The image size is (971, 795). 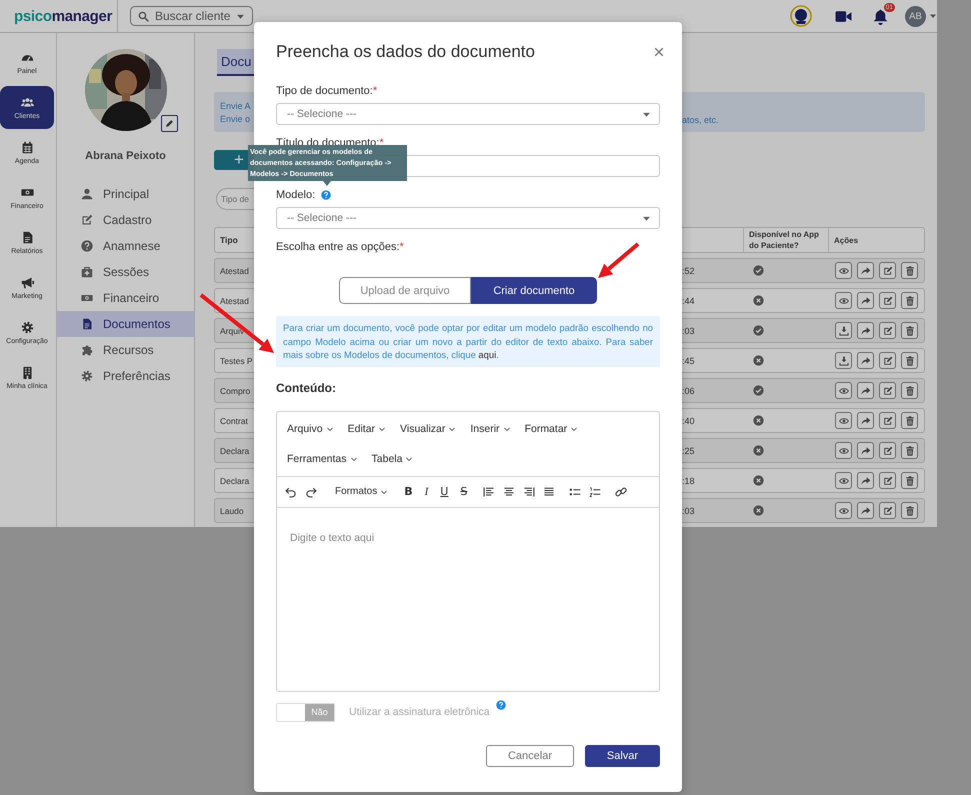 I want to click on menu-item: Editar, so click(x=367, y=428).